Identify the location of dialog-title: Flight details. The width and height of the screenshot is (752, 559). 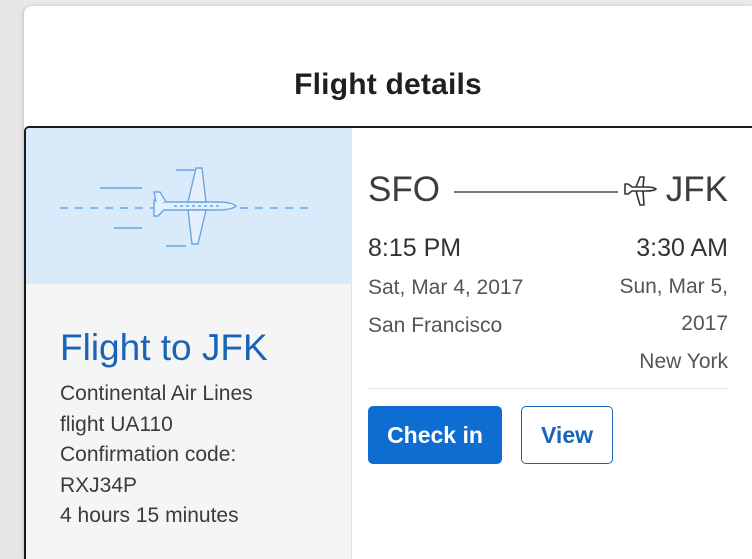
(388, 84).